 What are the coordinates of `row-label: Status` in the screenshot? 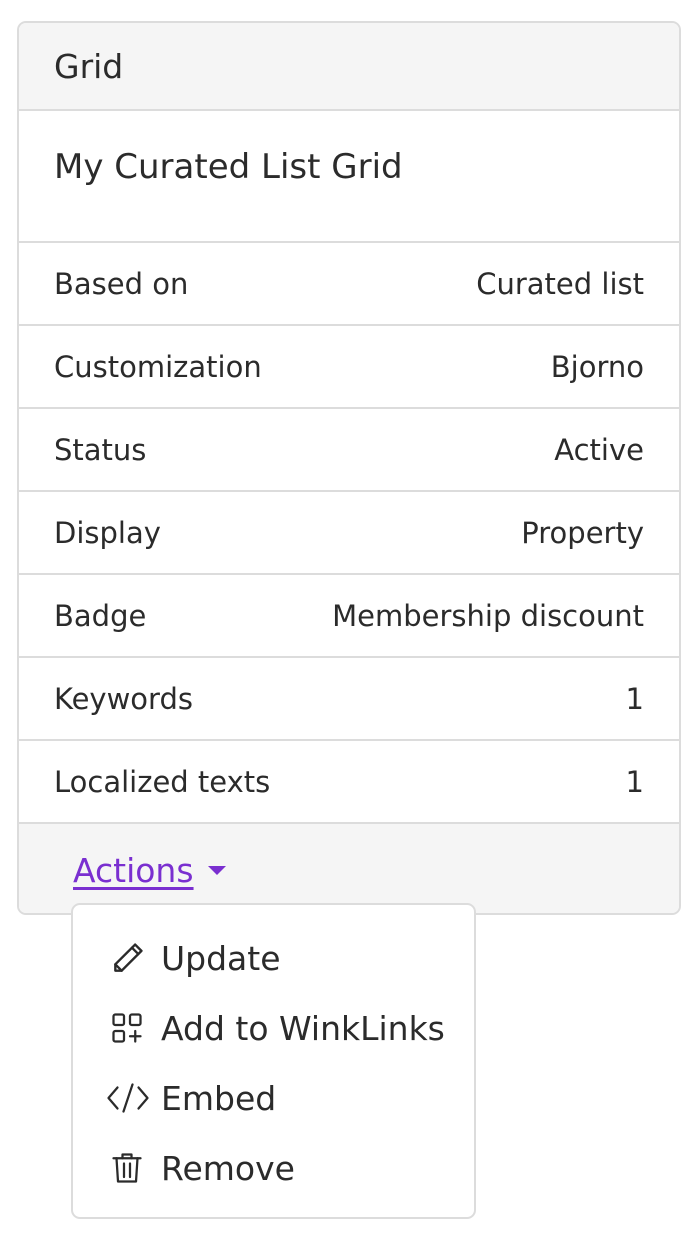 It's located at (100, 449).